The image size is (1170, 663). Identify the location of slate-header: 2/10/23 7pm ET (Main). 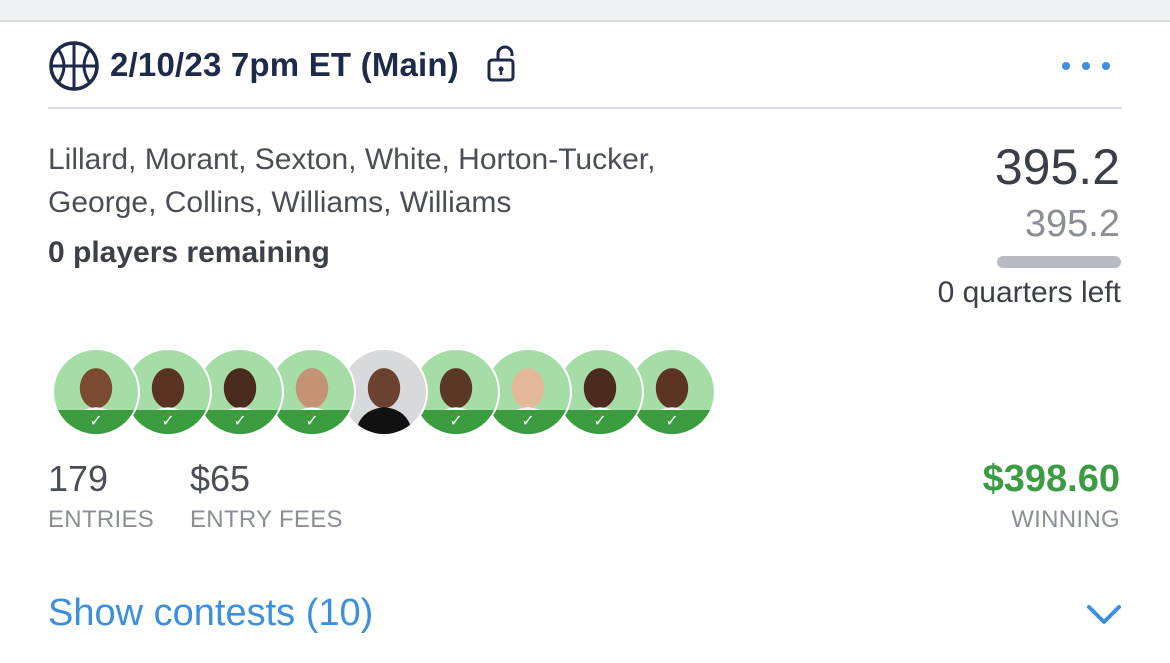
(585, 66).